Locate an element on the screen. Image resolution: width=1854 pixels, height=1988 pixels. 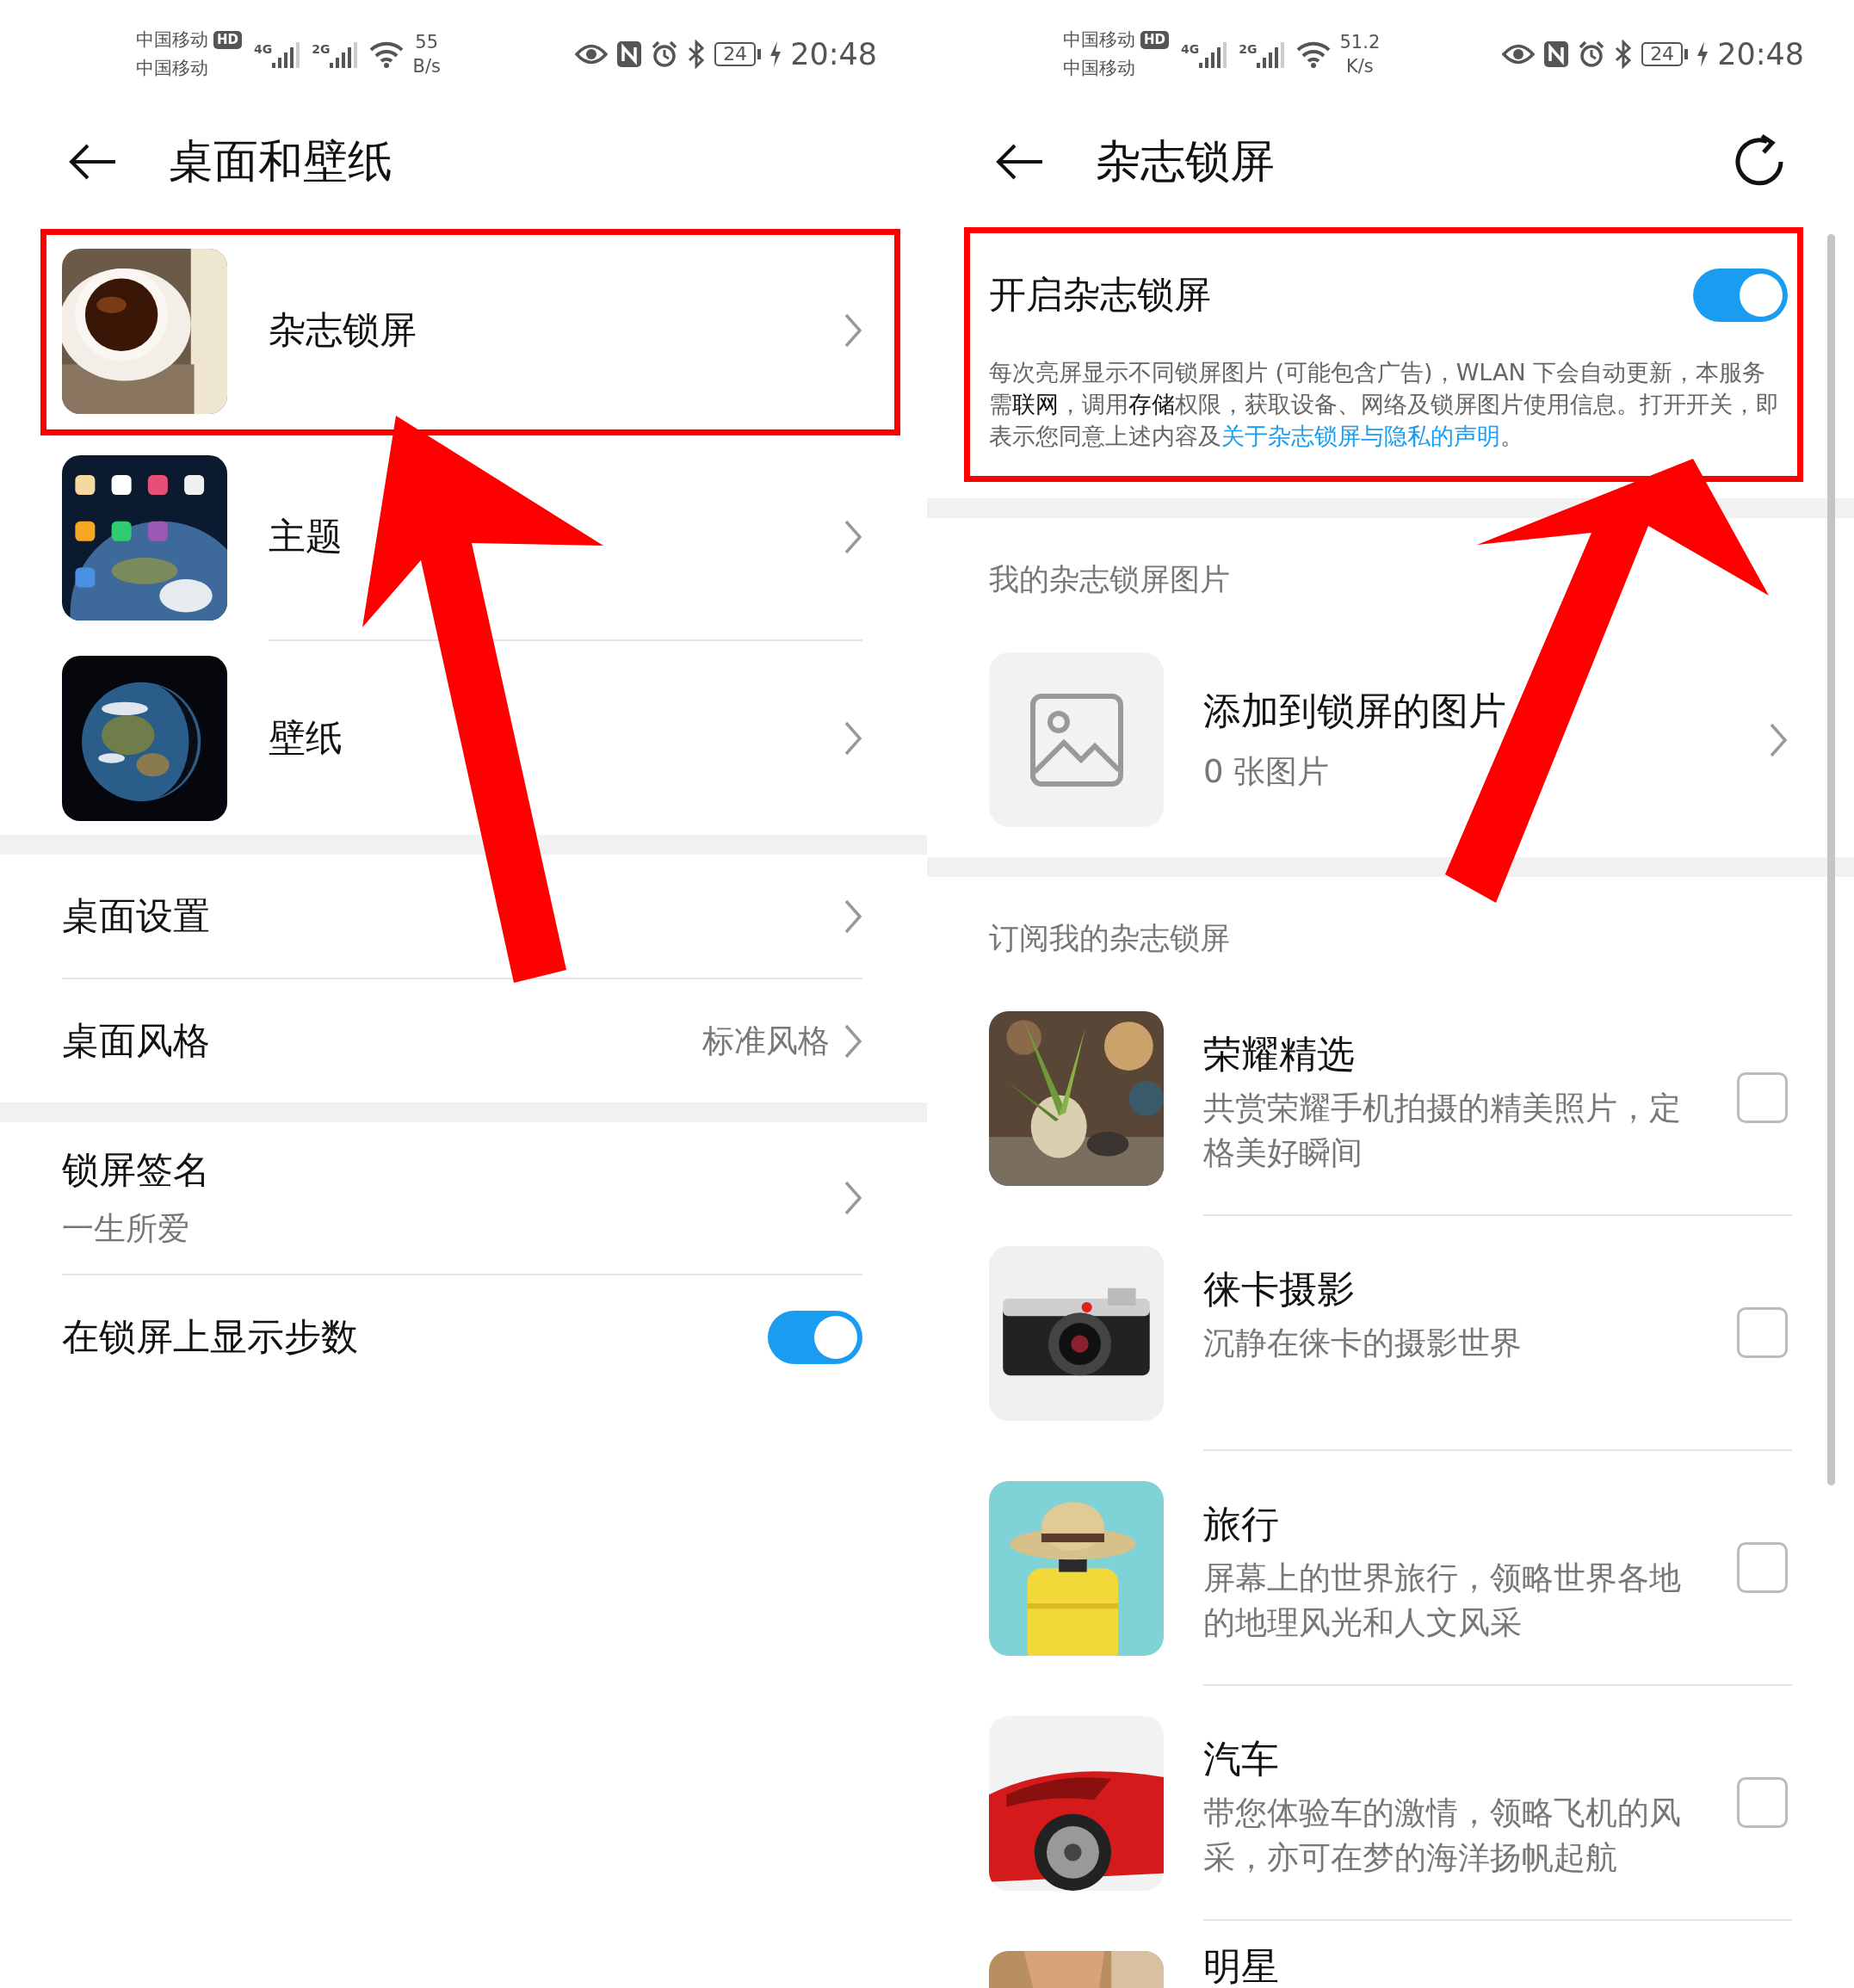
setting-label: 在锁屏上显示步数 is located at coordinates (415, 1337).